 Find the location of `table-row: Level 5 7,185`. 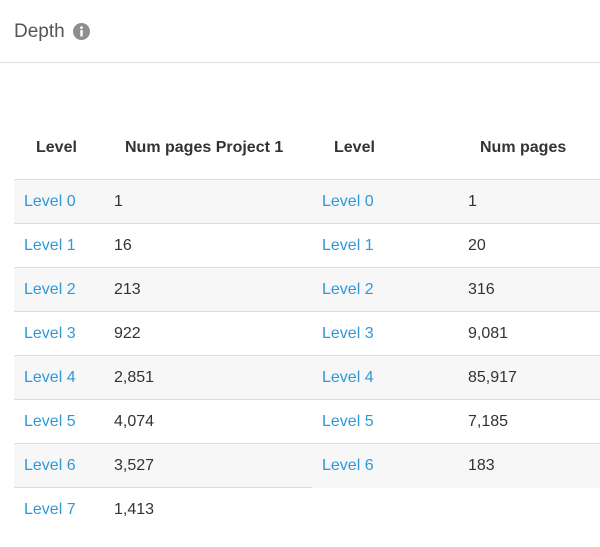

table-row: Level 5 7,185 is located at coordinates (456, 422).